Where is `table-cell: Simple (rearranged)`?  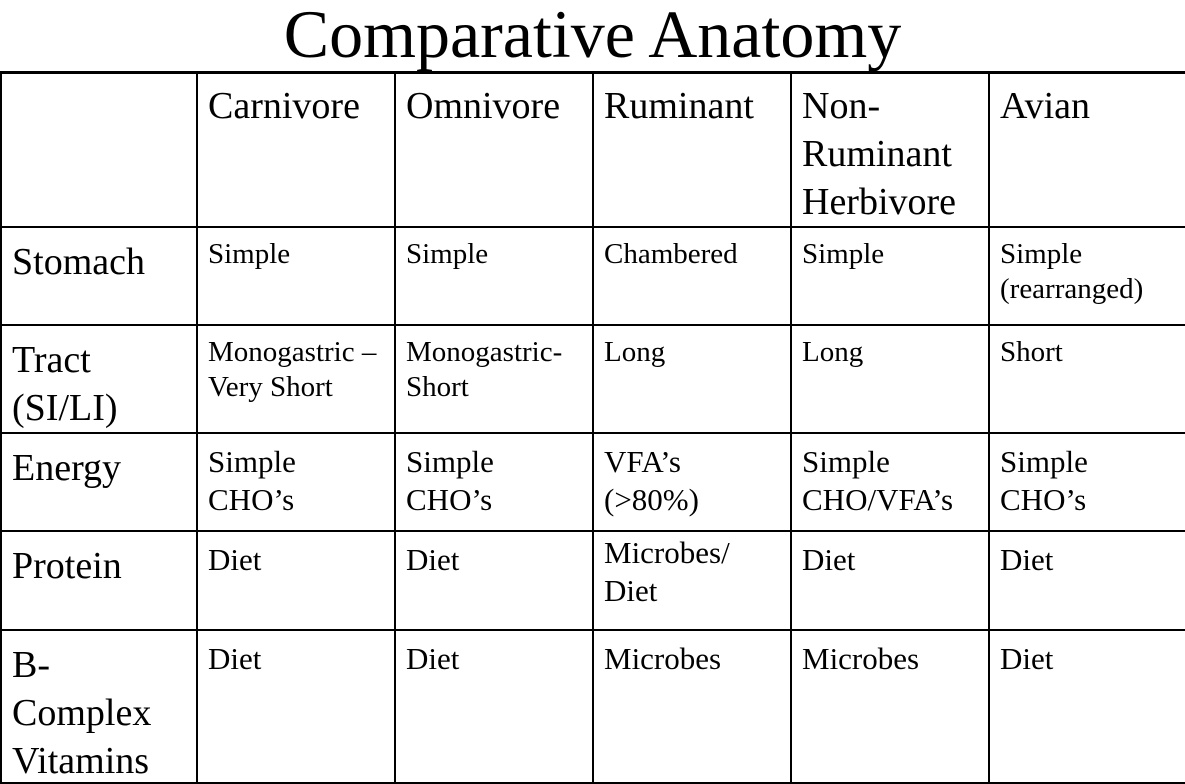 table-cell: Simple (rearranged) is located at coordinates (1086, 277).